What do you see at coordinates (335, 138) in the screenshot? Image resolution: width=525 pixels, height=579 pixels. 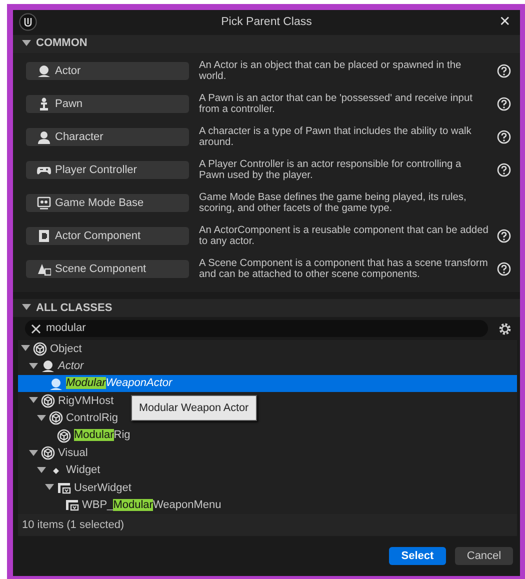 I see `class-description: A character is a type of Pawn that includes the ability to walk around.` at bounding box center [335, 138].